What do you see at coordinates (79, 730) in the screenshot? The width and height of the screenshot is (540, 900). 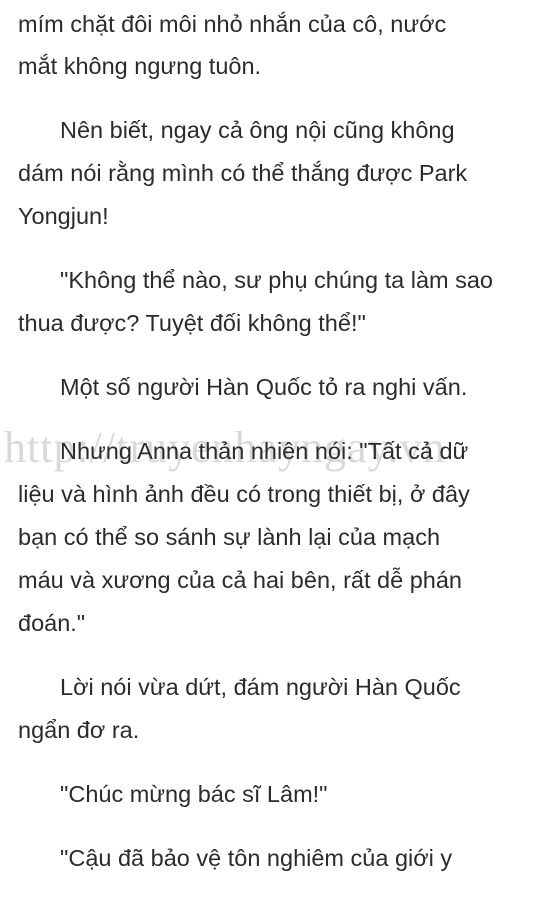 I see `text-line-15: ngẩn đơ ra.` at bounding box center [79, 730].